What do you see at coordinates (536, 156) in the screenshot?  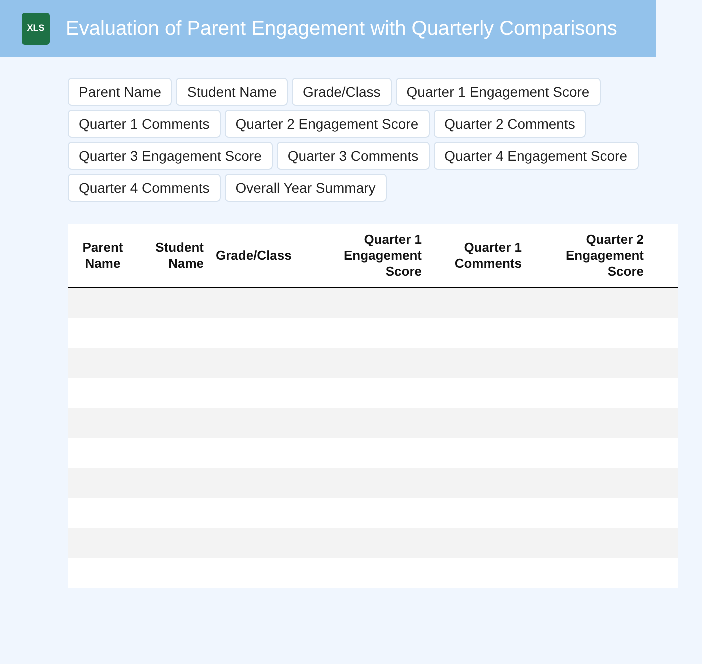 I see `field-chip: Quarter 4 Engagement Score` at bounding box center [536, 156].